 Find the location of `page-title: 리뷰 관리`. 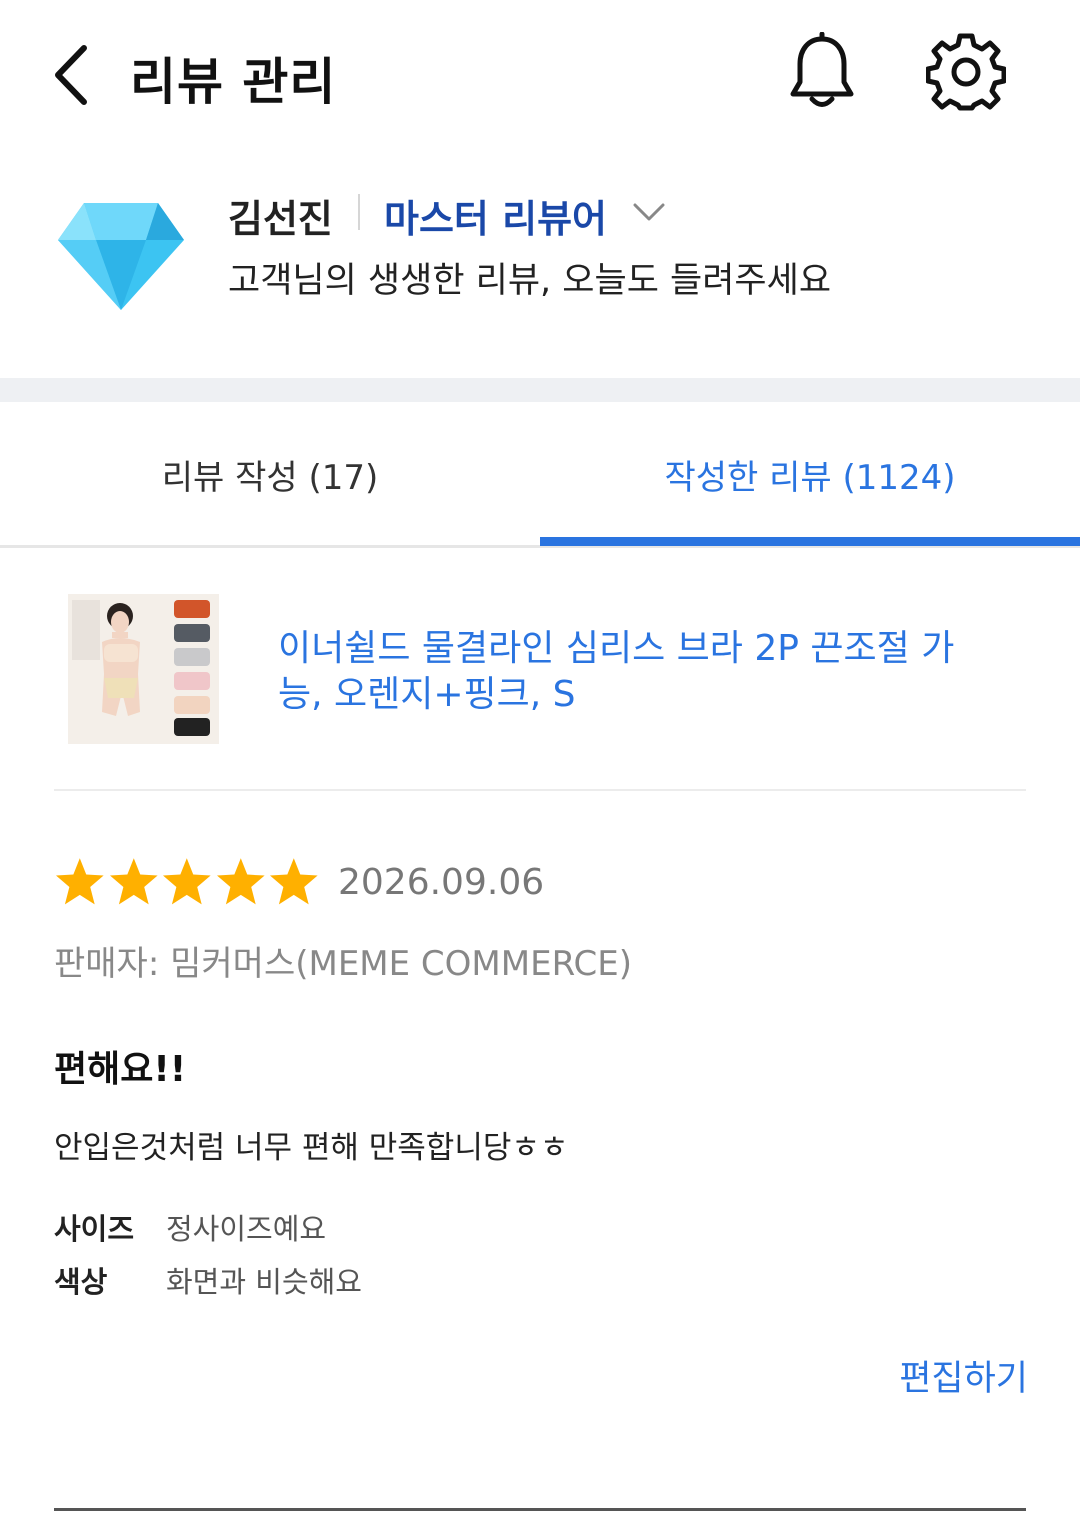

page-title: 리뷰 관리 is located at coordinates (233, 82).